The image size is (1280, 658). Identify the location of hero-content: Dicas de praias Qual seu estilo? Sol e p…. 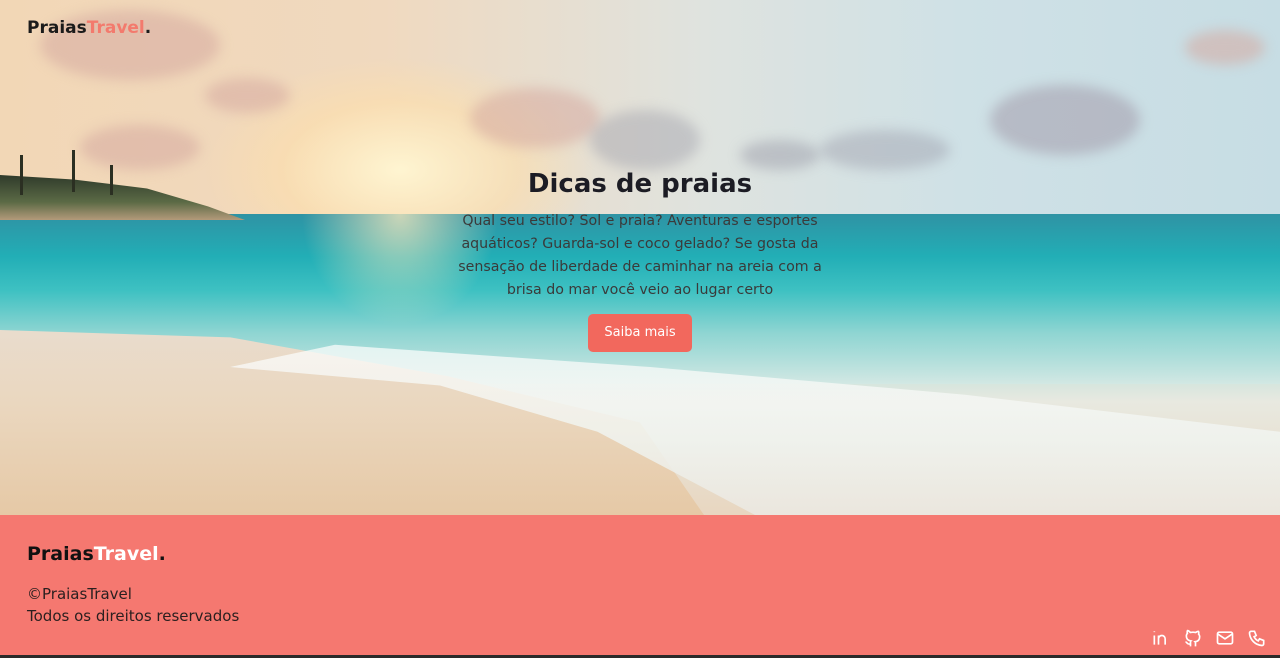
(640, 259).